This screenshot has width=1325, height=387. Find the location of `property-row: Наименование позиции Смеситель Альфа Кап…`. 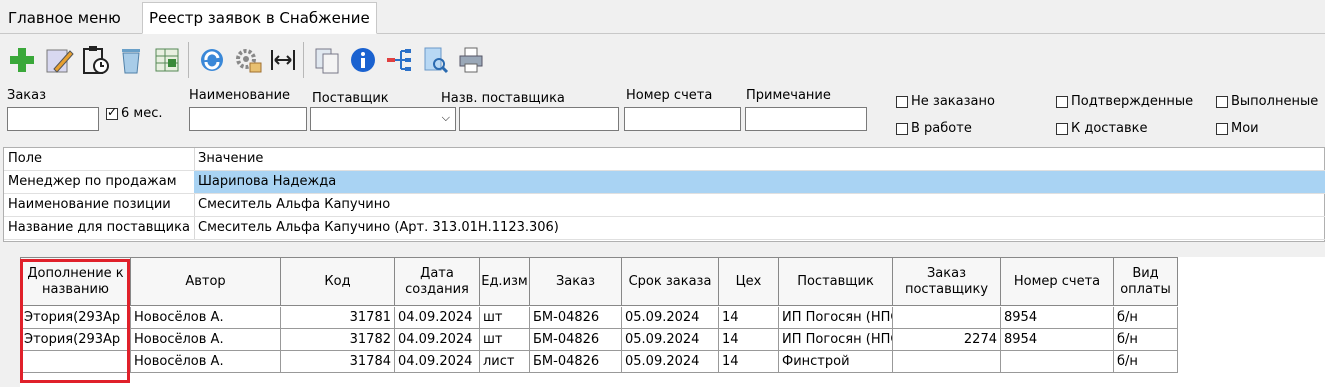

property-row: Наименование позиции Смеситель Альфа Кап… is located at coordinates (664, 205).